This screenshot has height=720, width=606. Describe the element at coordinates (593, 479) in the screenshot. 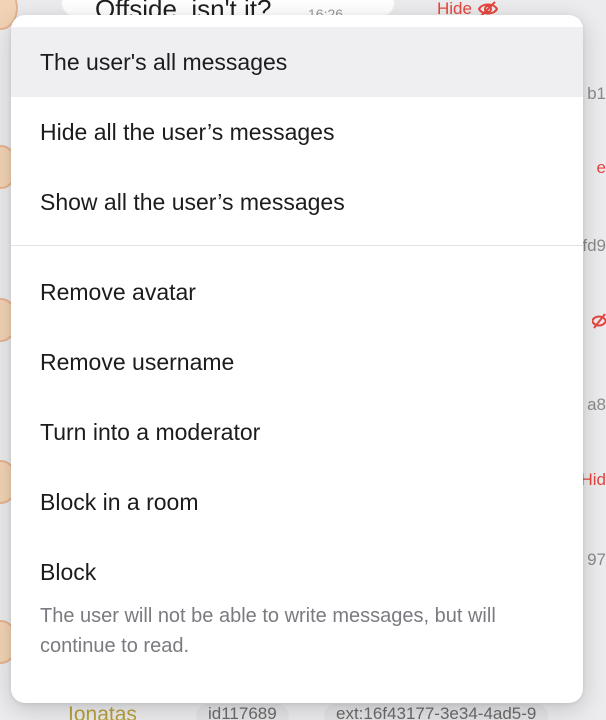

I see `background-fragment: Hid` at that location.